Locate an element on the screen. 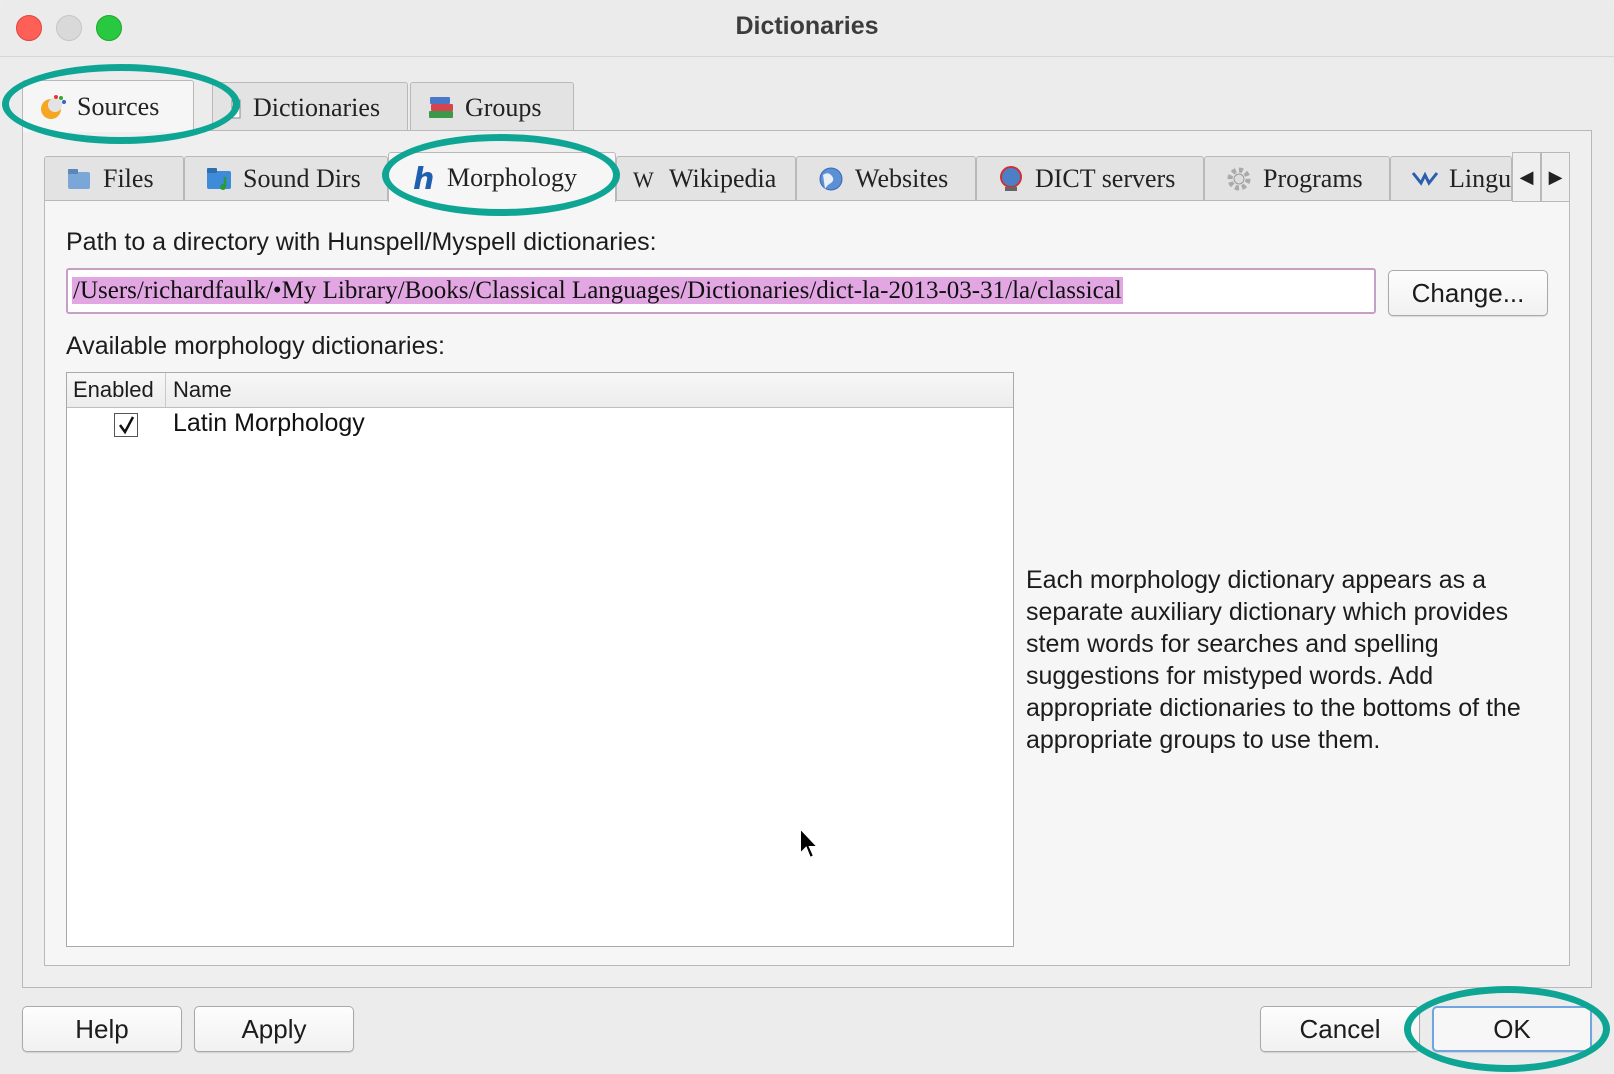 The image size is (1614, 1074). files-icon is located at coordinates (79, 179).